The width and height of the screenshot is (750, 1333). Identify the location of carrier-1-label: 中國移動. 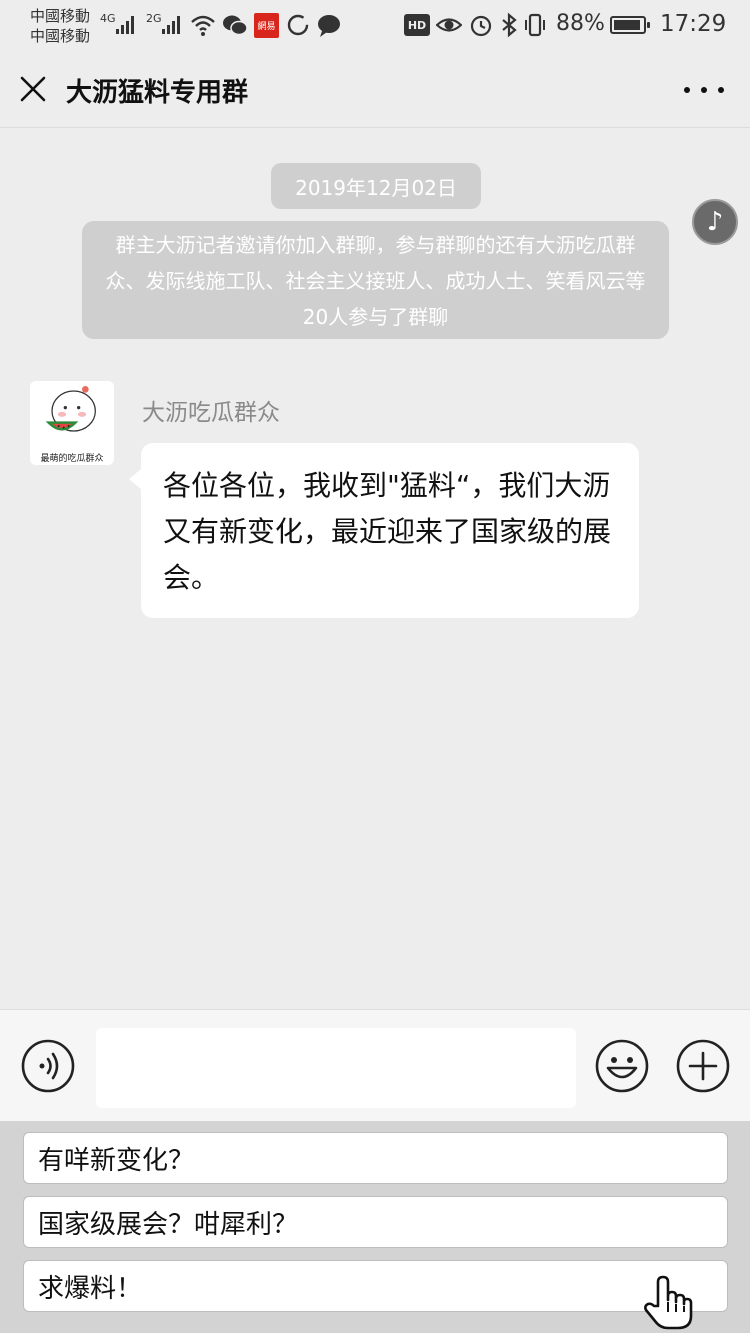
(60, 16).